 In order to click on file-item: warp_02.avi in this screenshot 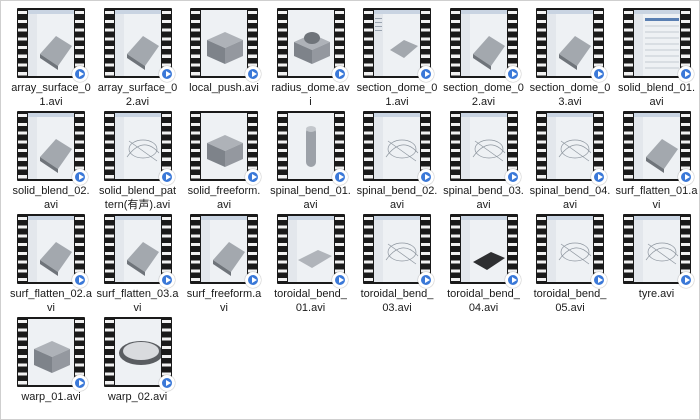, I will do `click(138, 367)`.